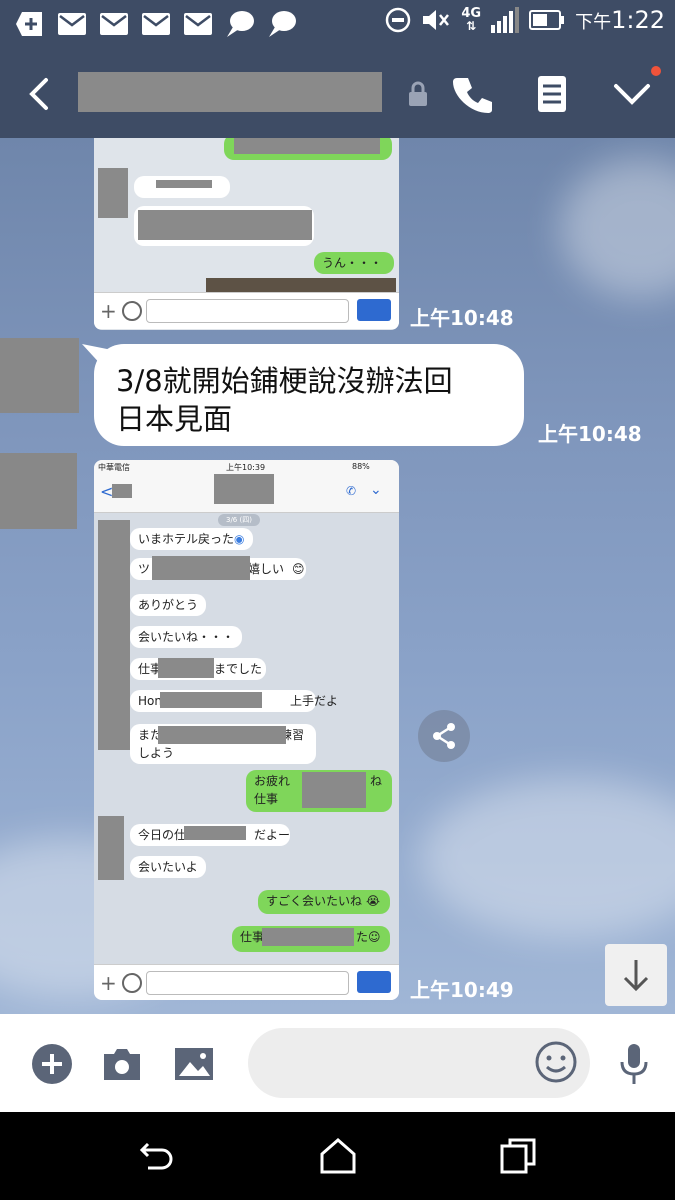  I want to click on mini-bubble: 会いたいね・・・, so click(186, 637).